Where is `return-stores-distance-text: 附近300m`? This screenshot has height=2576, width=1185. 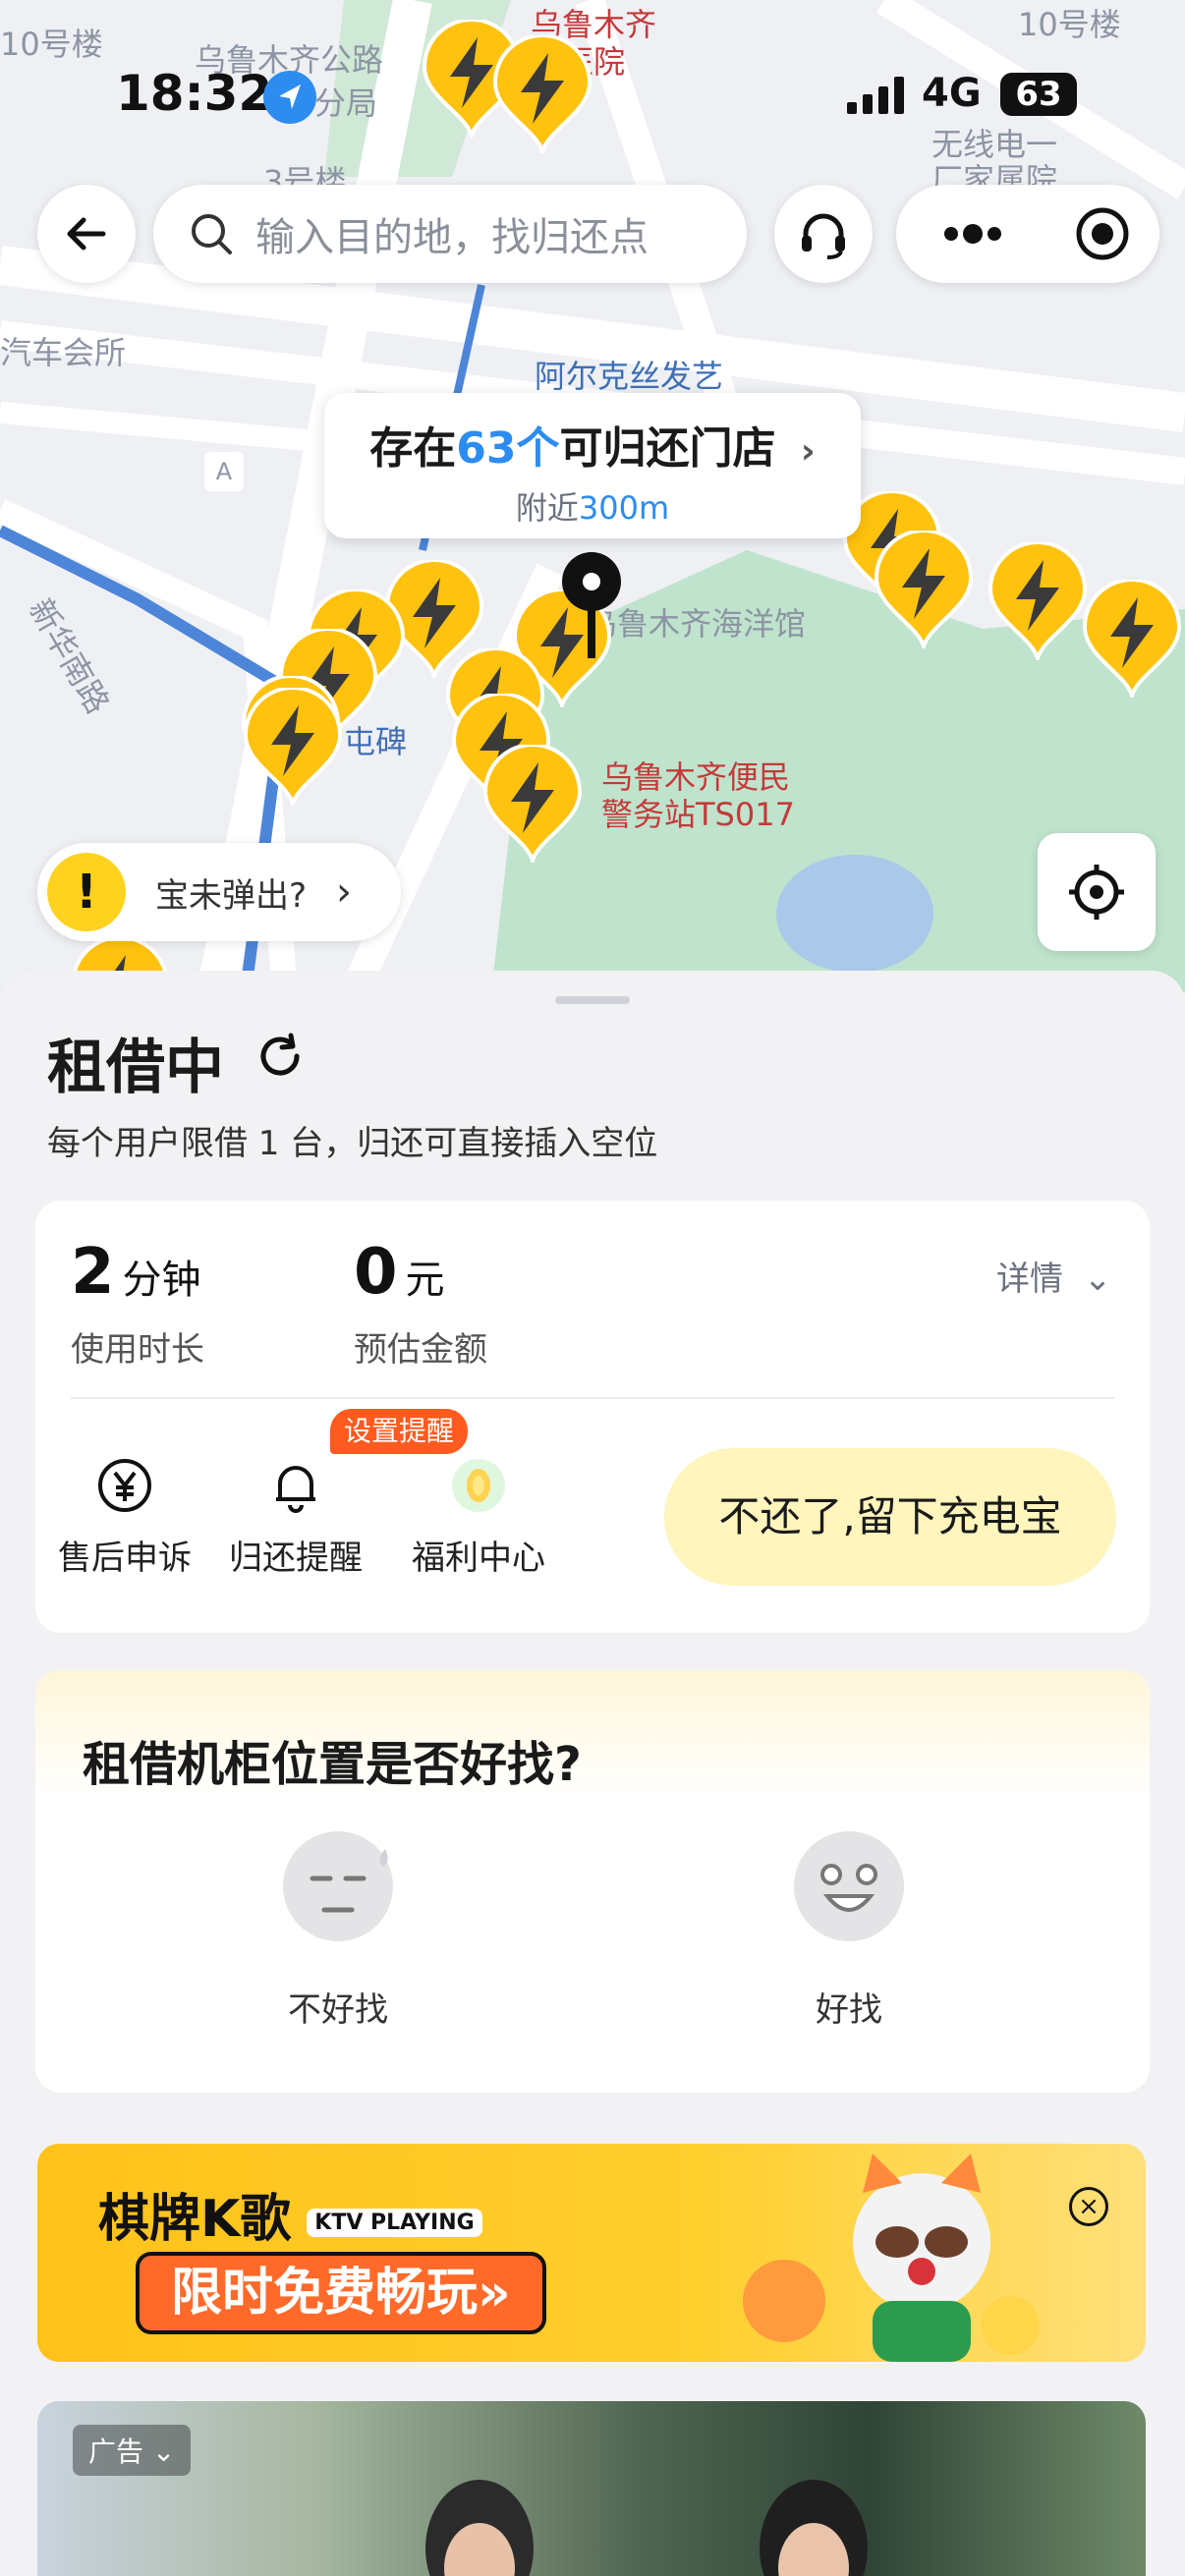
return-stores-distance-text: 附近300m is located at coordinates (592, 508).